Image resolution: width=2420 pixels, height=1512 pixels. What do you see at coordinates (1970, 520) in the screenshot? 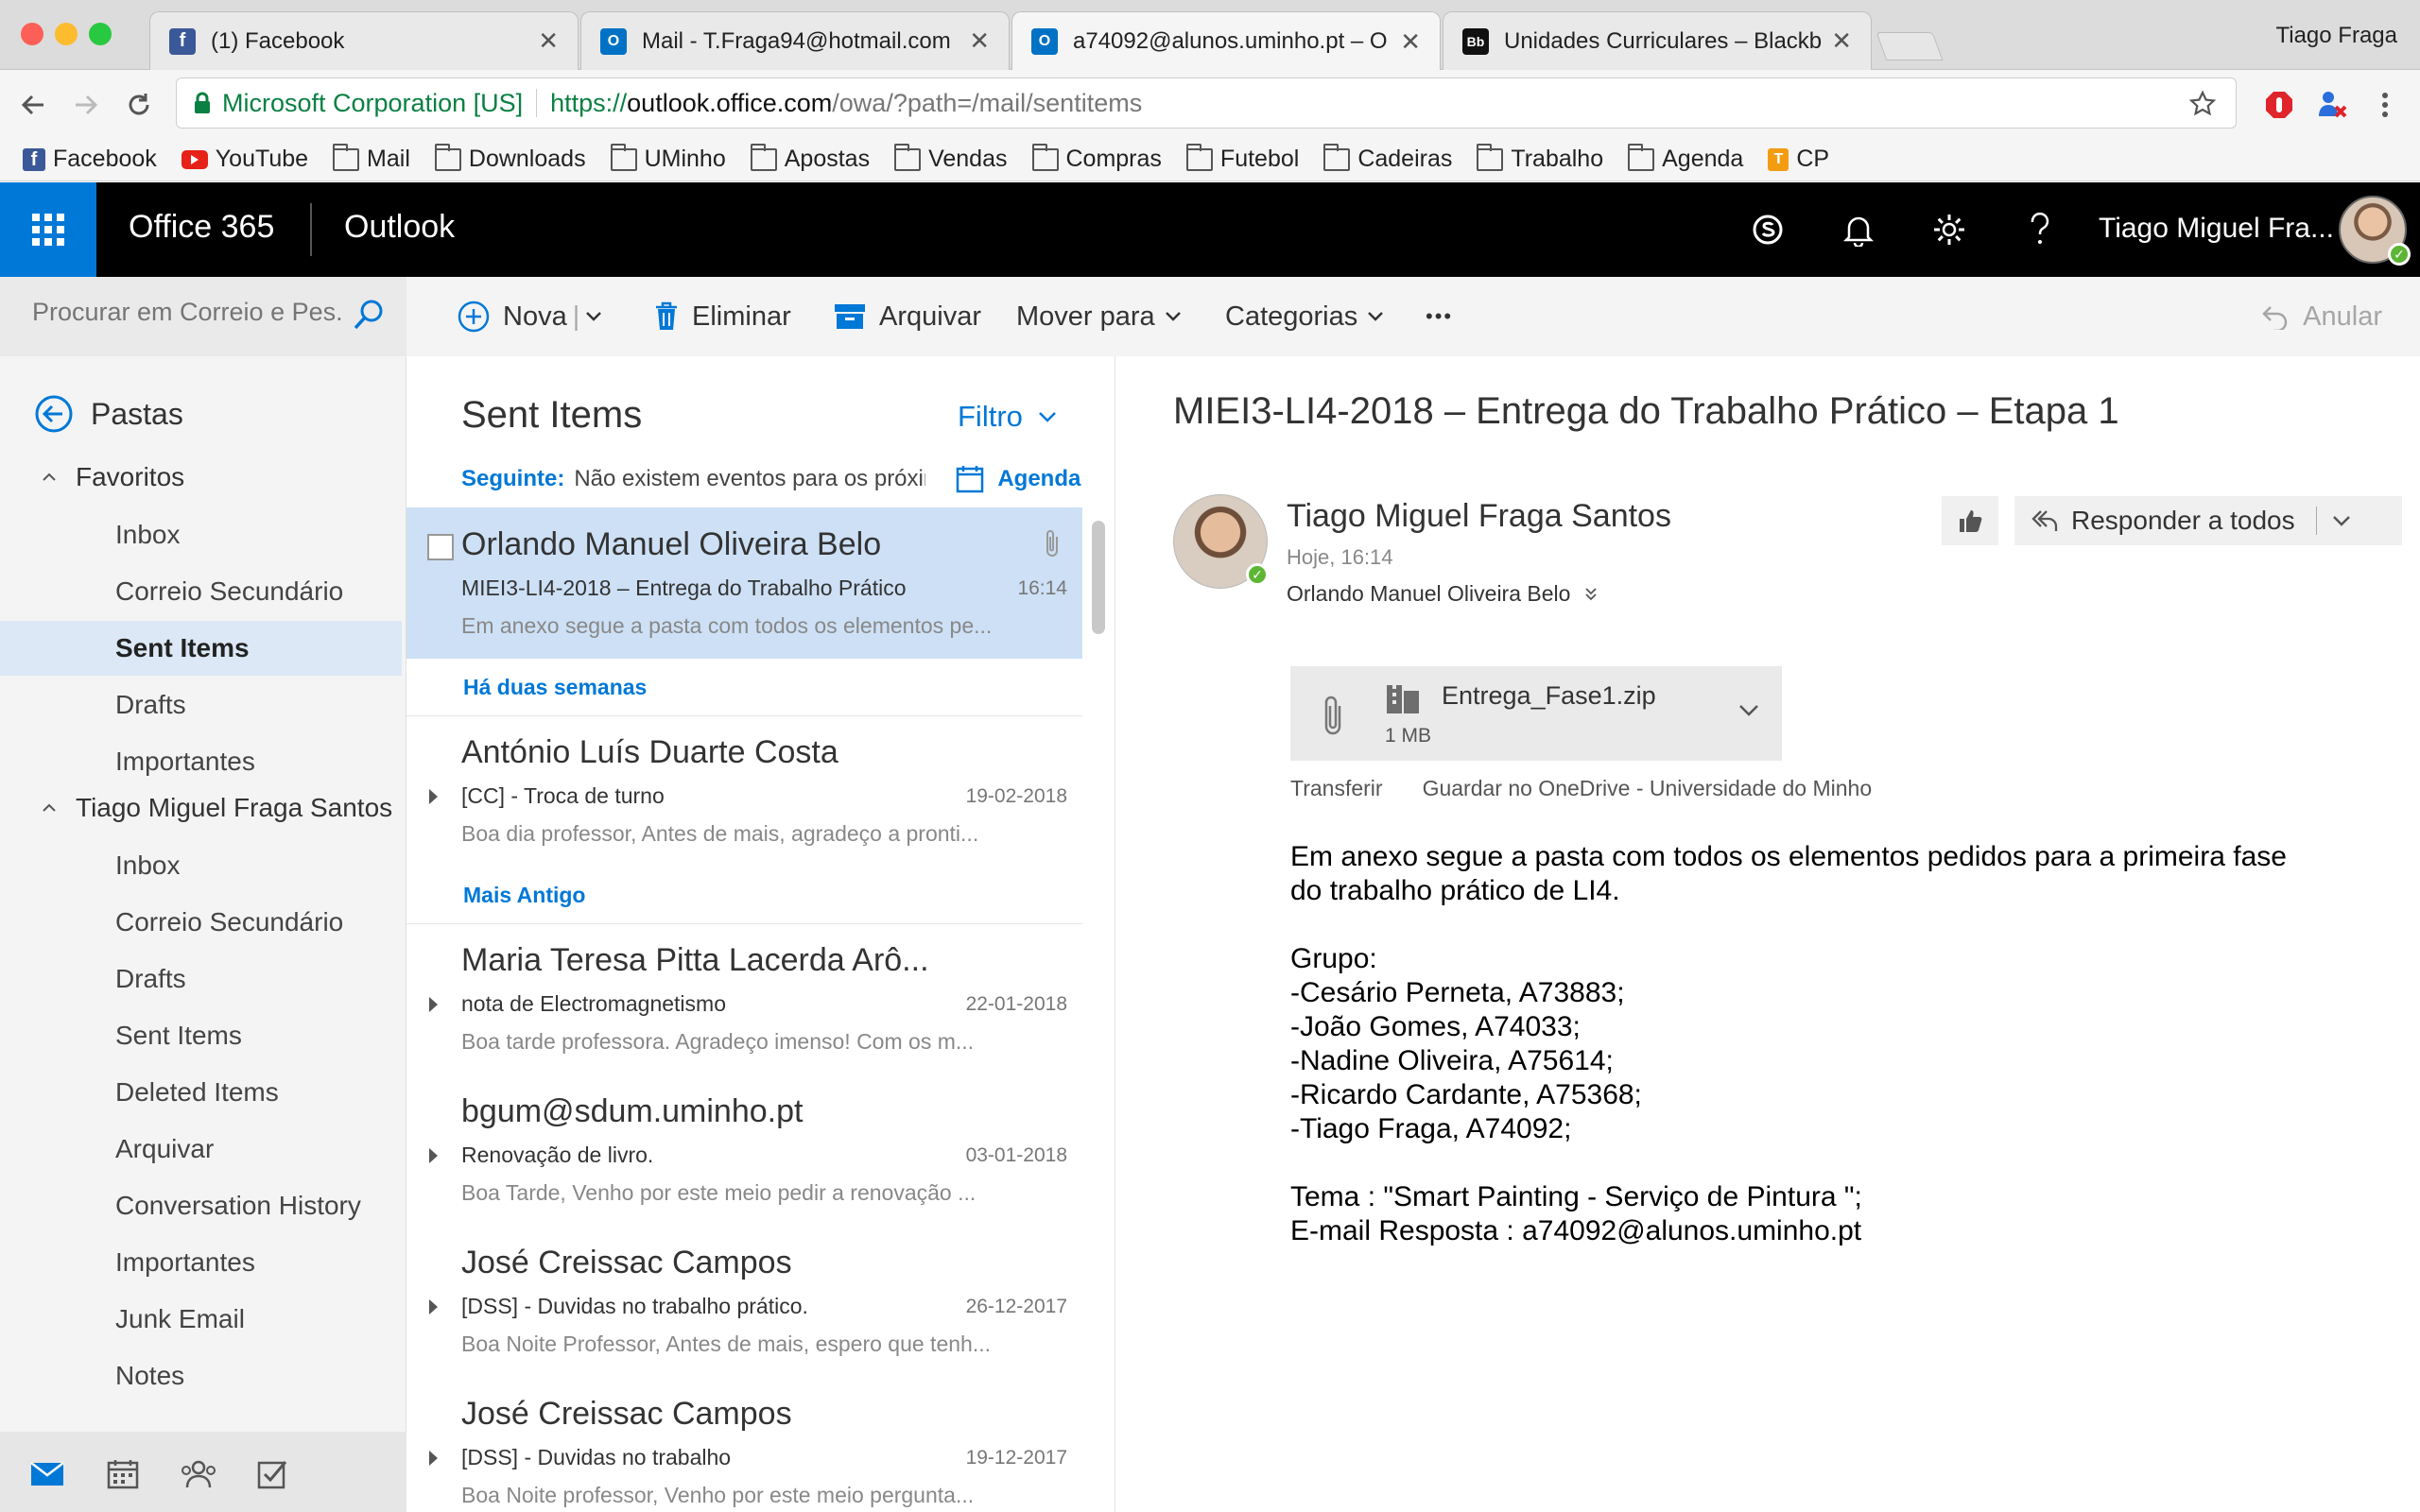
I see `like-button` at bounding box center [1970, 520].